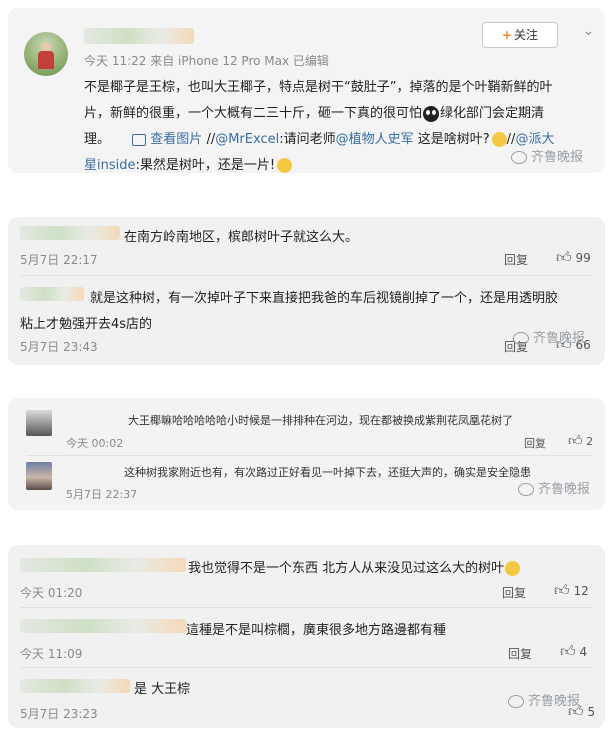  I want to click on mention-mrexcel: @MrExcel, so click(247, 139).